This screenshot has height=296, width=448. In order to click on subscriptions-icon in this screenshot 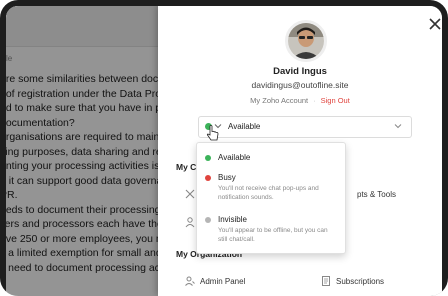, I will do `click(326, 281)`.